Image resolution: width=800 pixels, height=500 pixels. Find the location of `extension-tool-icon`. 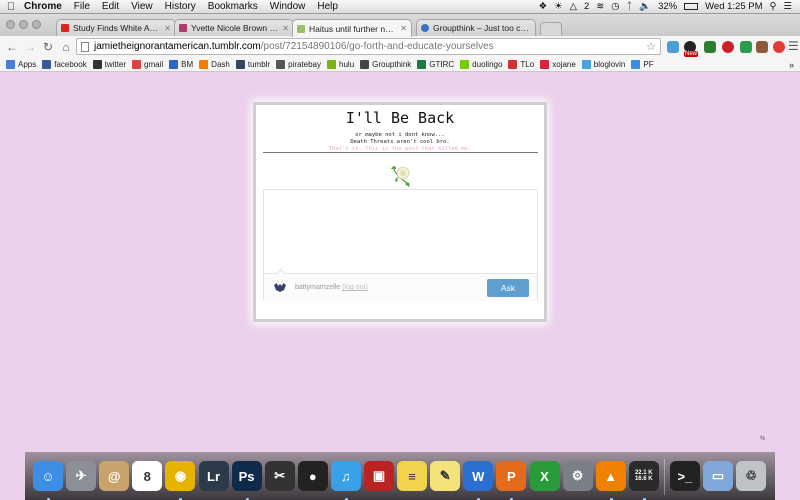

extension-tool-icon is located at coordinates (710, 47).